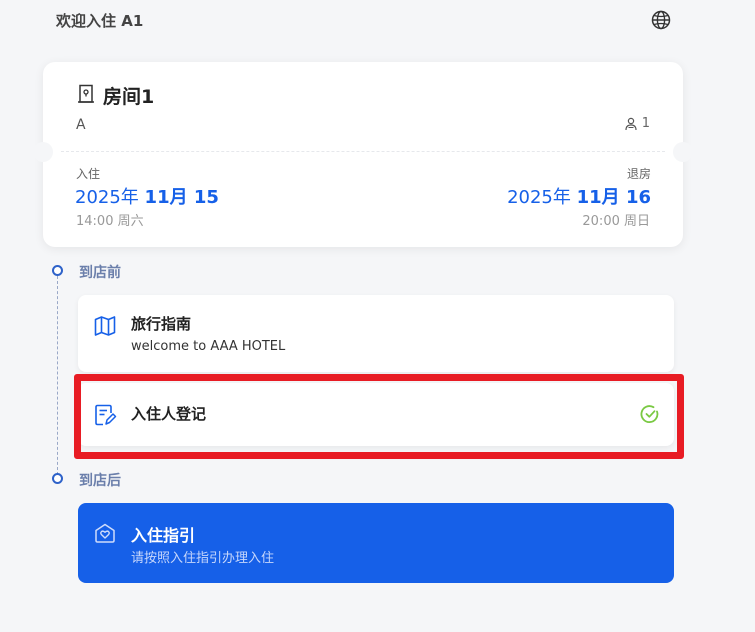  Describe the element at coordinates (100, 21) in the screenshot. I see `welcome-title: 欢迎入住 A1` at that location.